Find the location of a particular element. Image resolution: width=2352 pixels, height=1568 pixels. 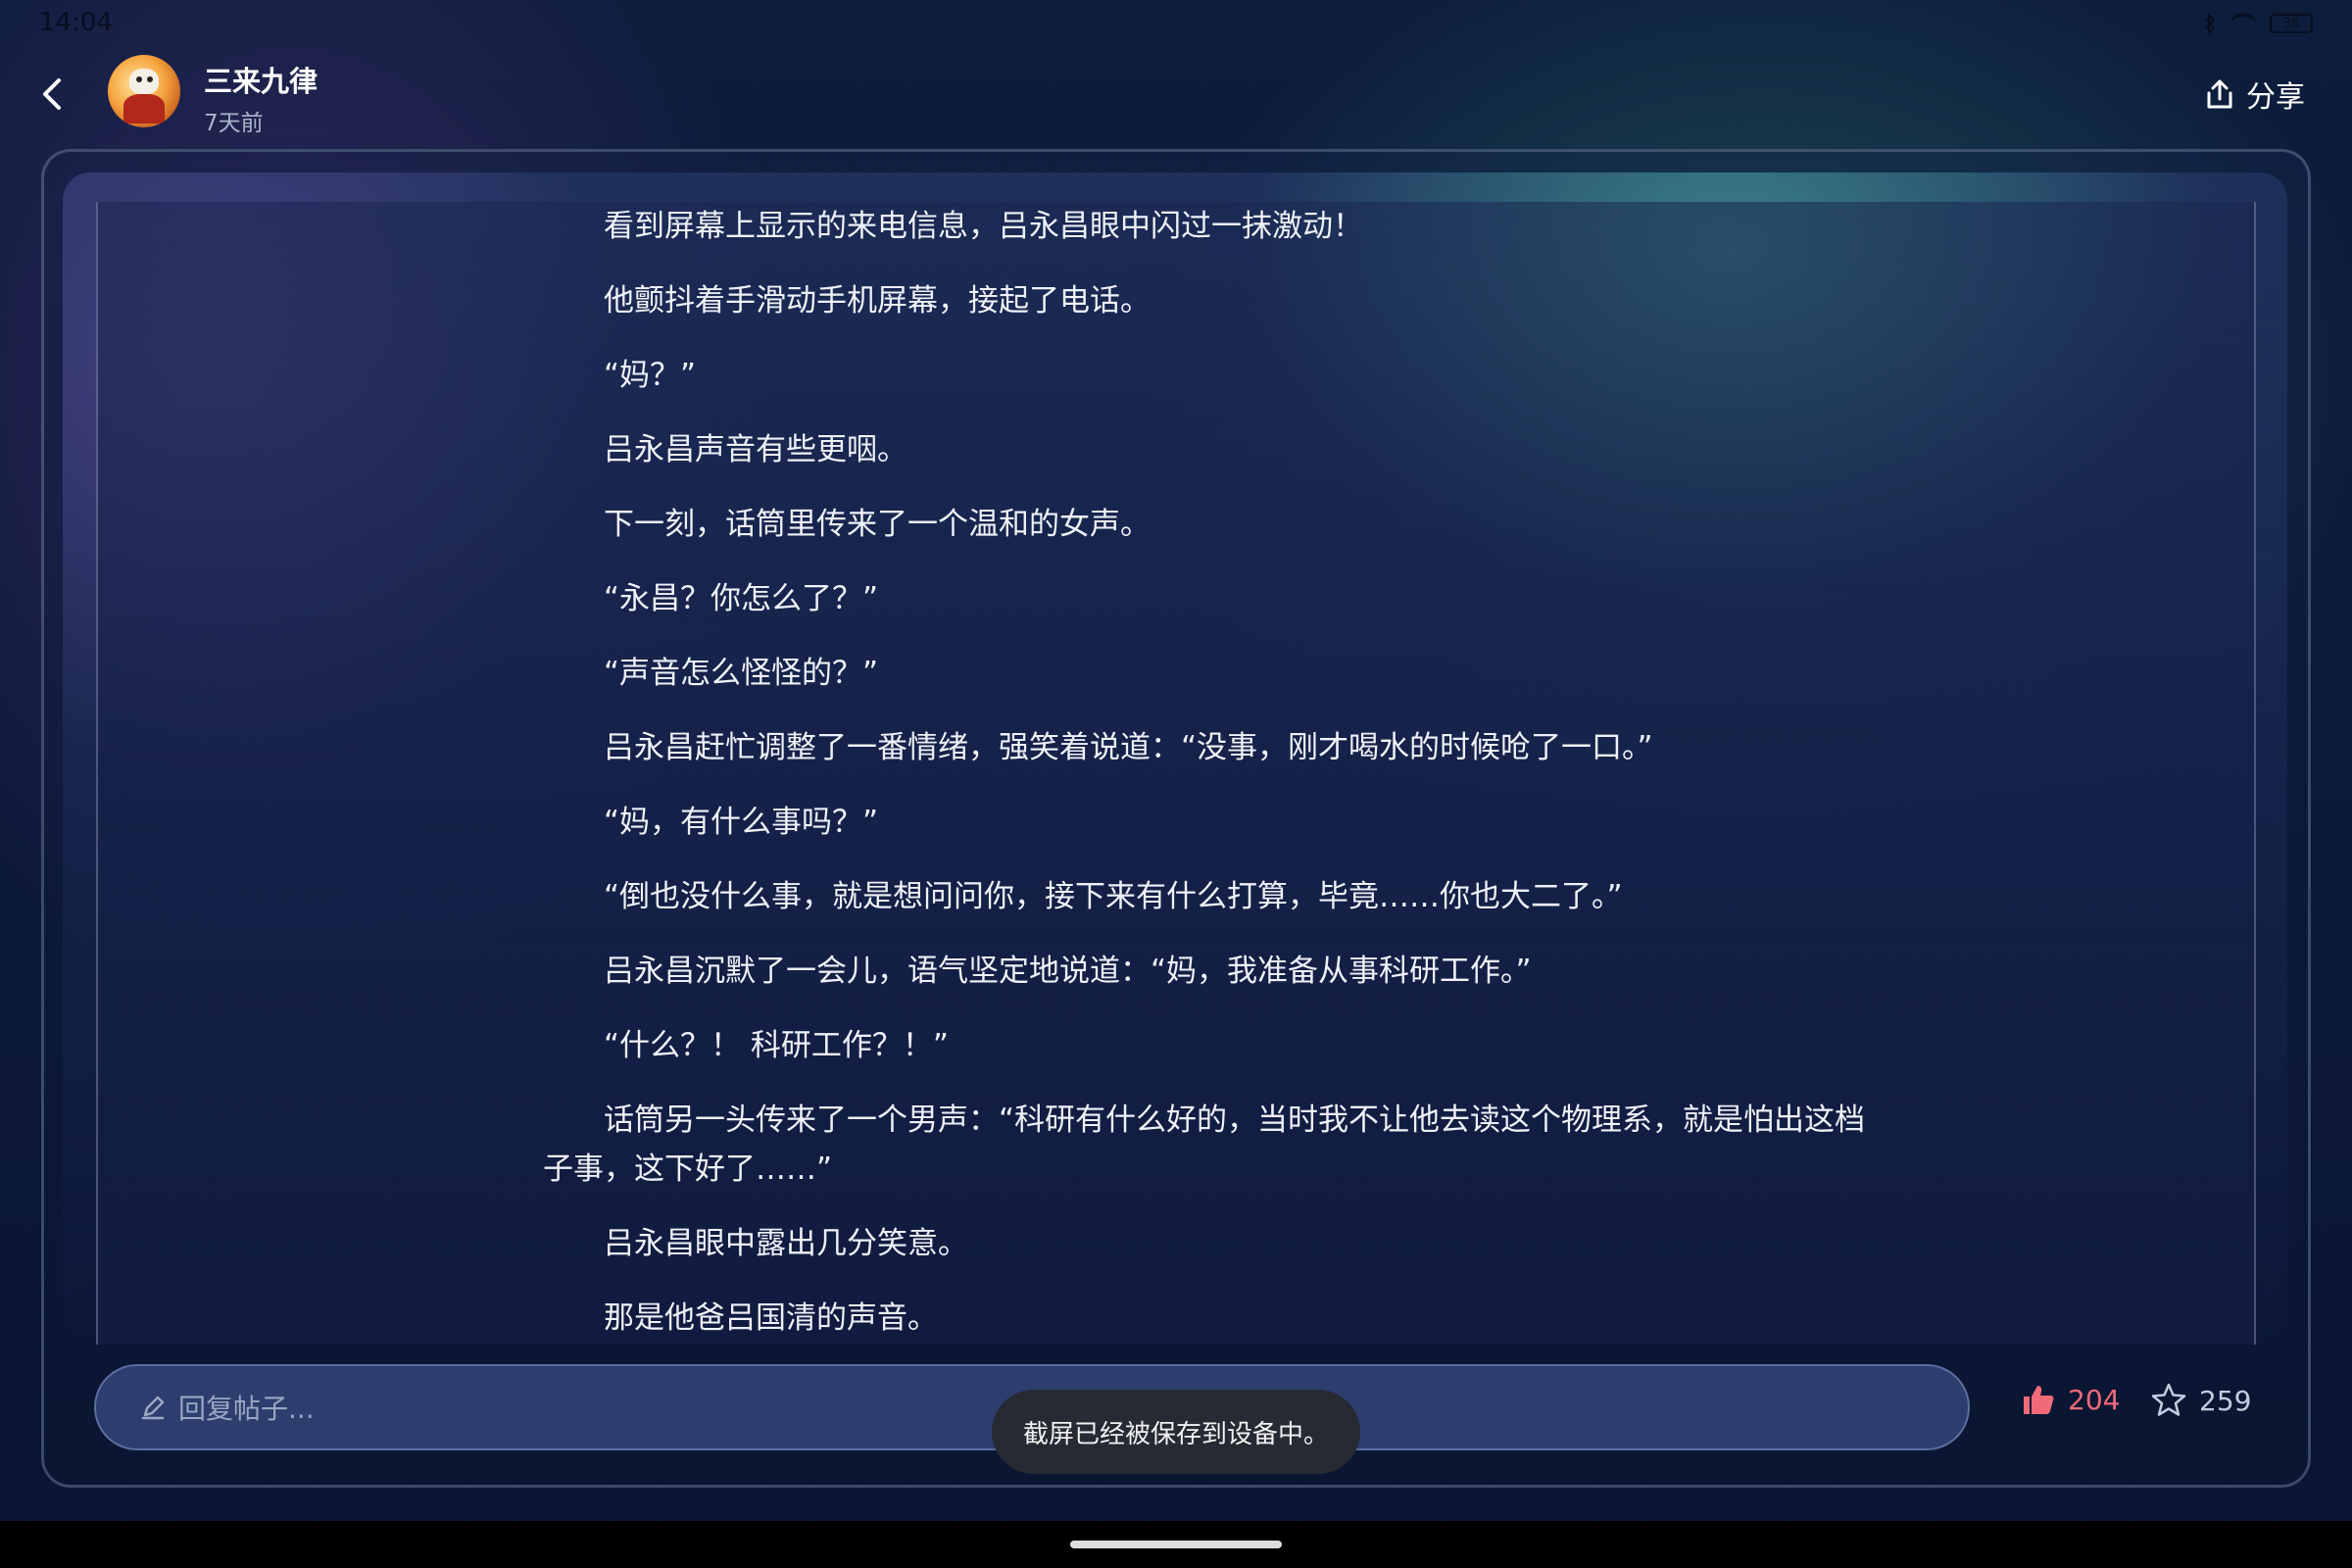

paragraph: “妈，有什么事吗？” is located at coordinates (741, 822).